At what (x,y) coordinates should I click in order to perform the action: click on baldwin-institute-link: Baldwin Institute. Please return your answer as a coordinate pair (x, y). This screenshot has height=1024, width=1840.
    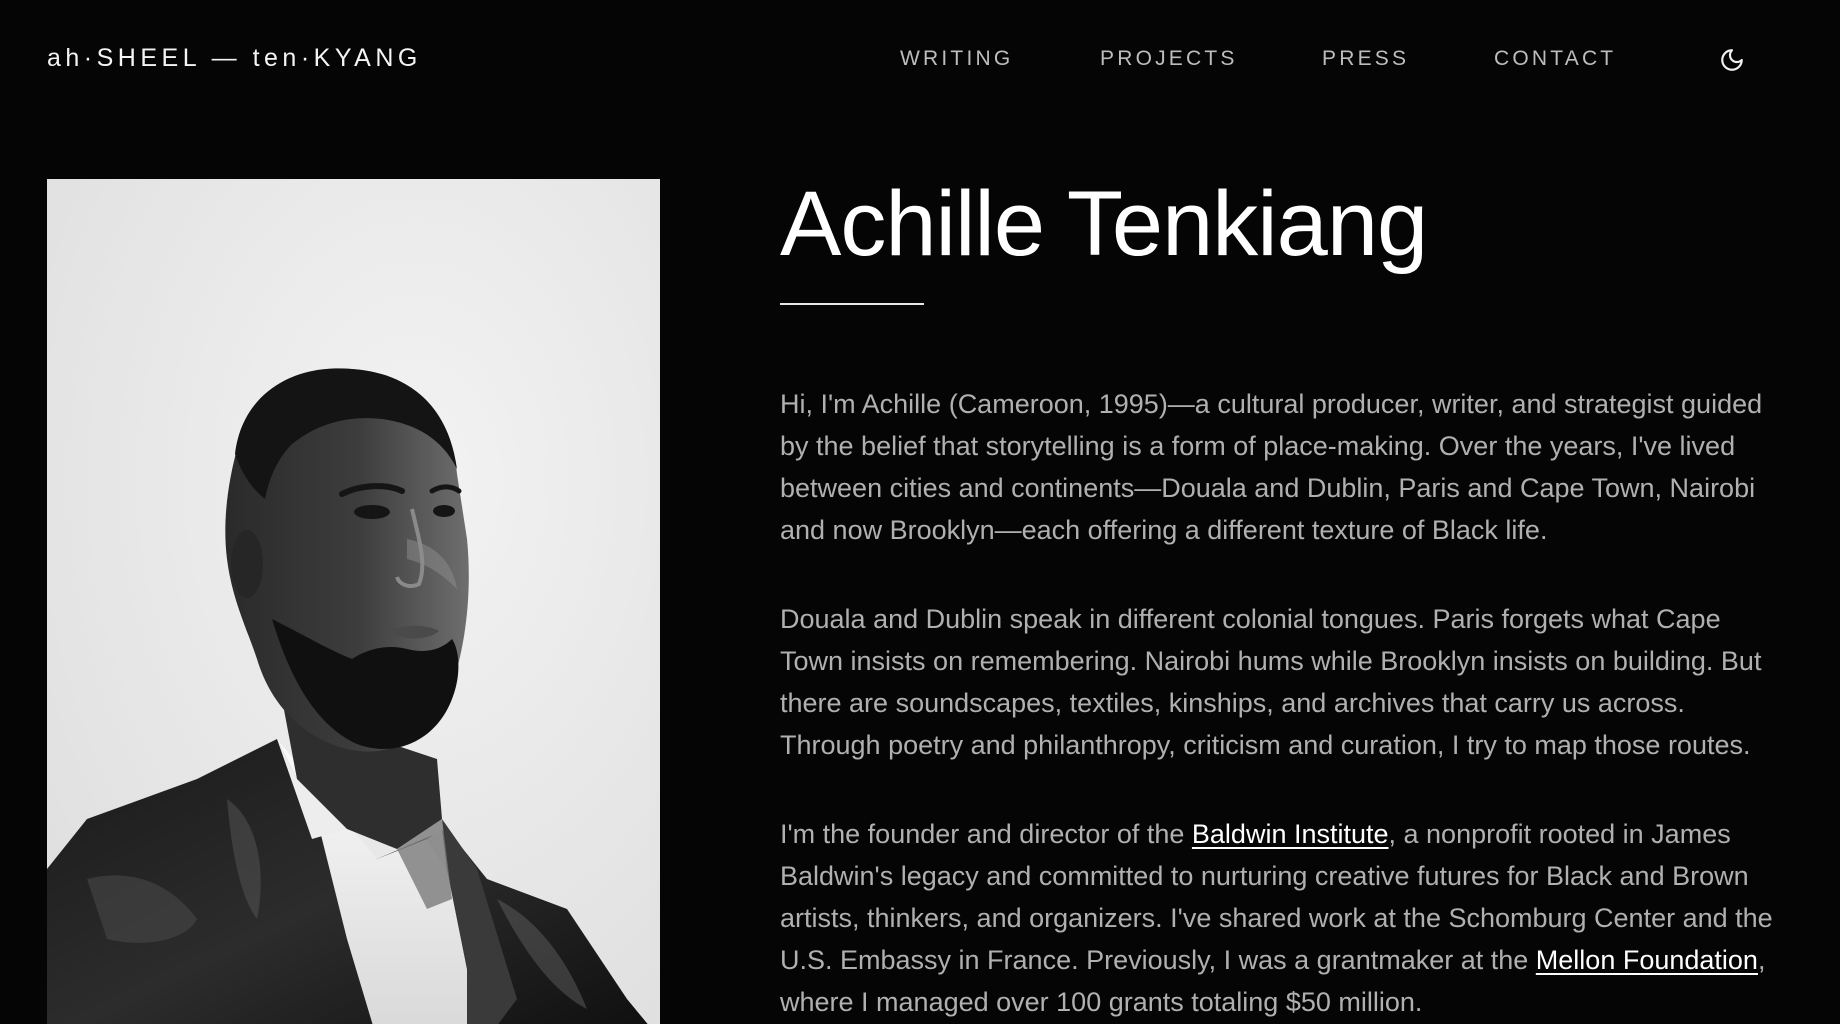
    Looking at the image, I should click on (1290, 834).